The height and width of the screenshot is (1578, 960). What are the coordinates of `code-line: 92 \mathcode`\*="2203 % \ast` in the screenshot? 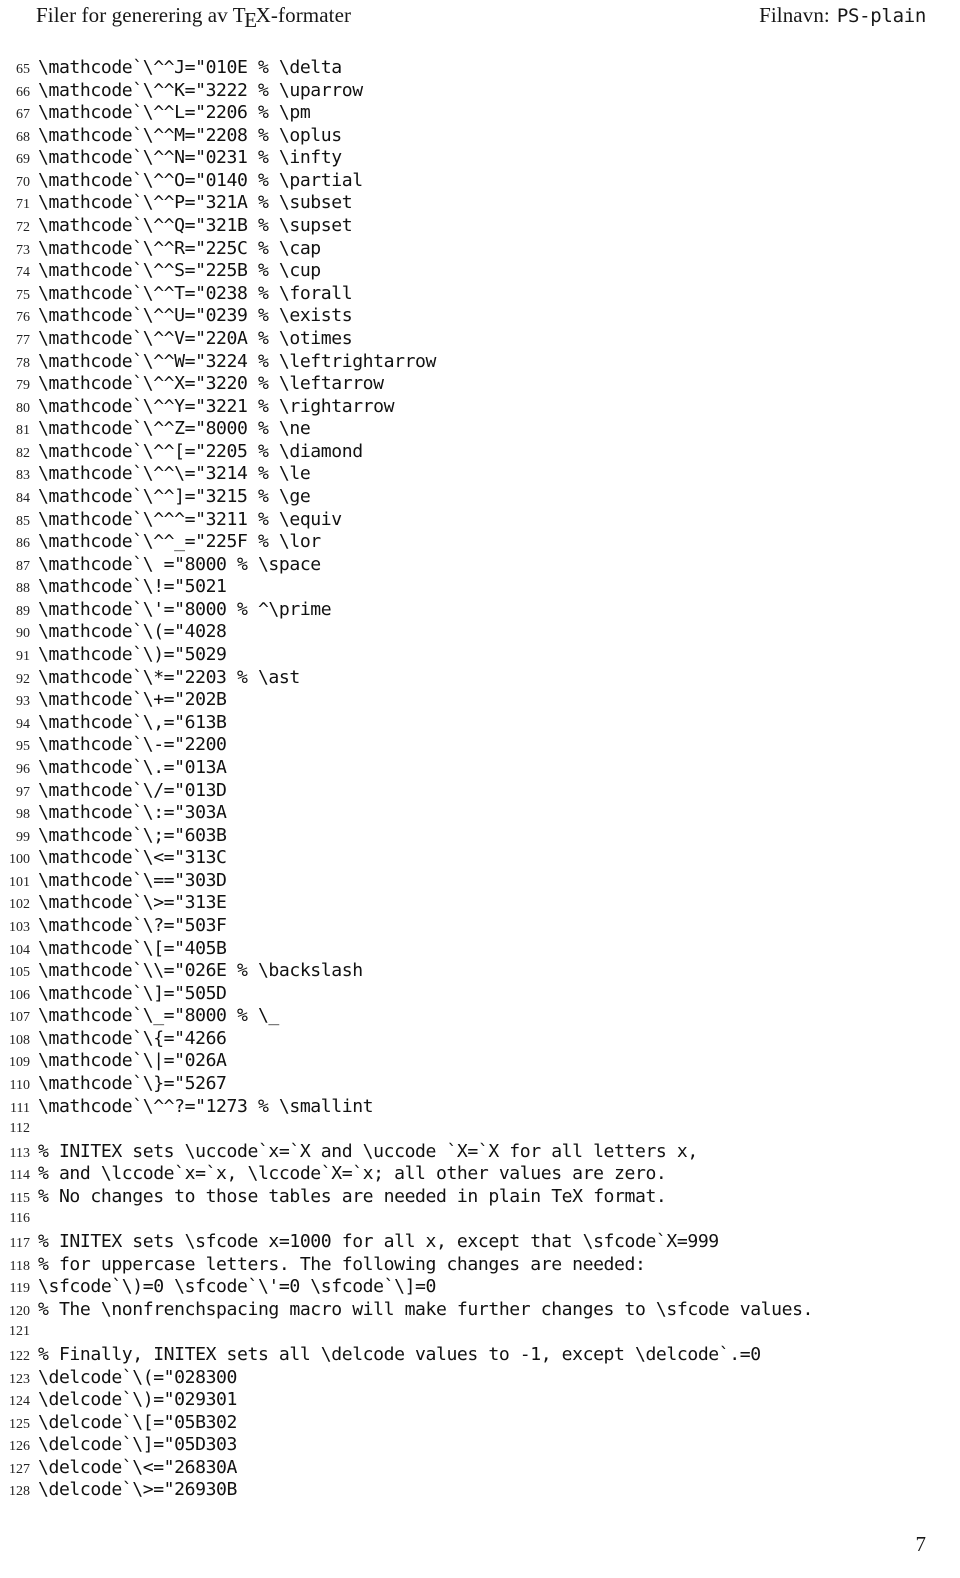 It's located at (480, 678).